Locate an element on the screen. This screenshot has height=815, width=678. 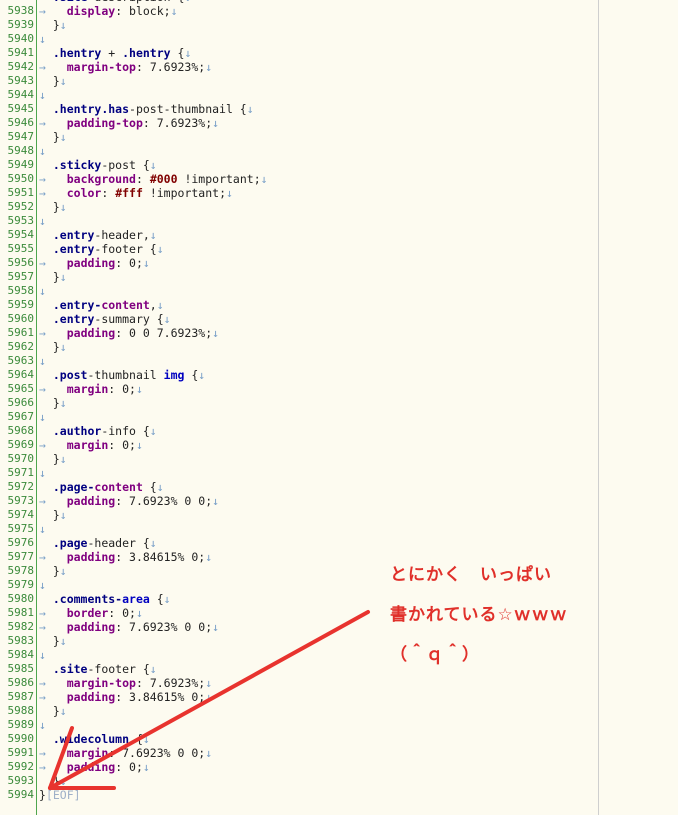
code-line: 5985 .site-footer {↓ is located at coordinates (339, 669).